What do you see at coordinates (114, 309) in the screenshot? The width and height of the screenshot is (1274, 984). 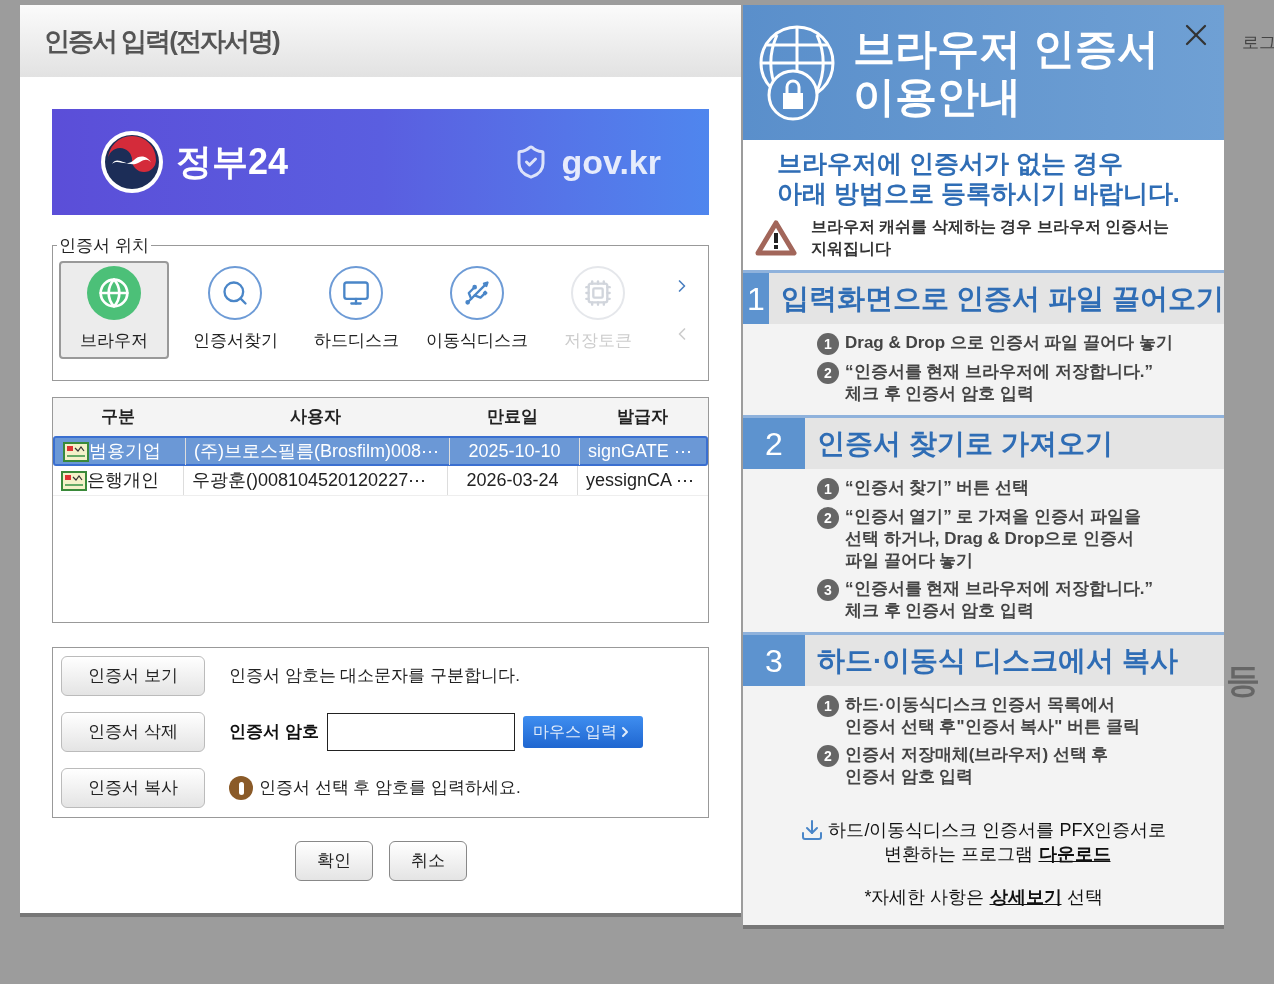 I see `location-option: 브라우저` at bounding box center [114, 309].